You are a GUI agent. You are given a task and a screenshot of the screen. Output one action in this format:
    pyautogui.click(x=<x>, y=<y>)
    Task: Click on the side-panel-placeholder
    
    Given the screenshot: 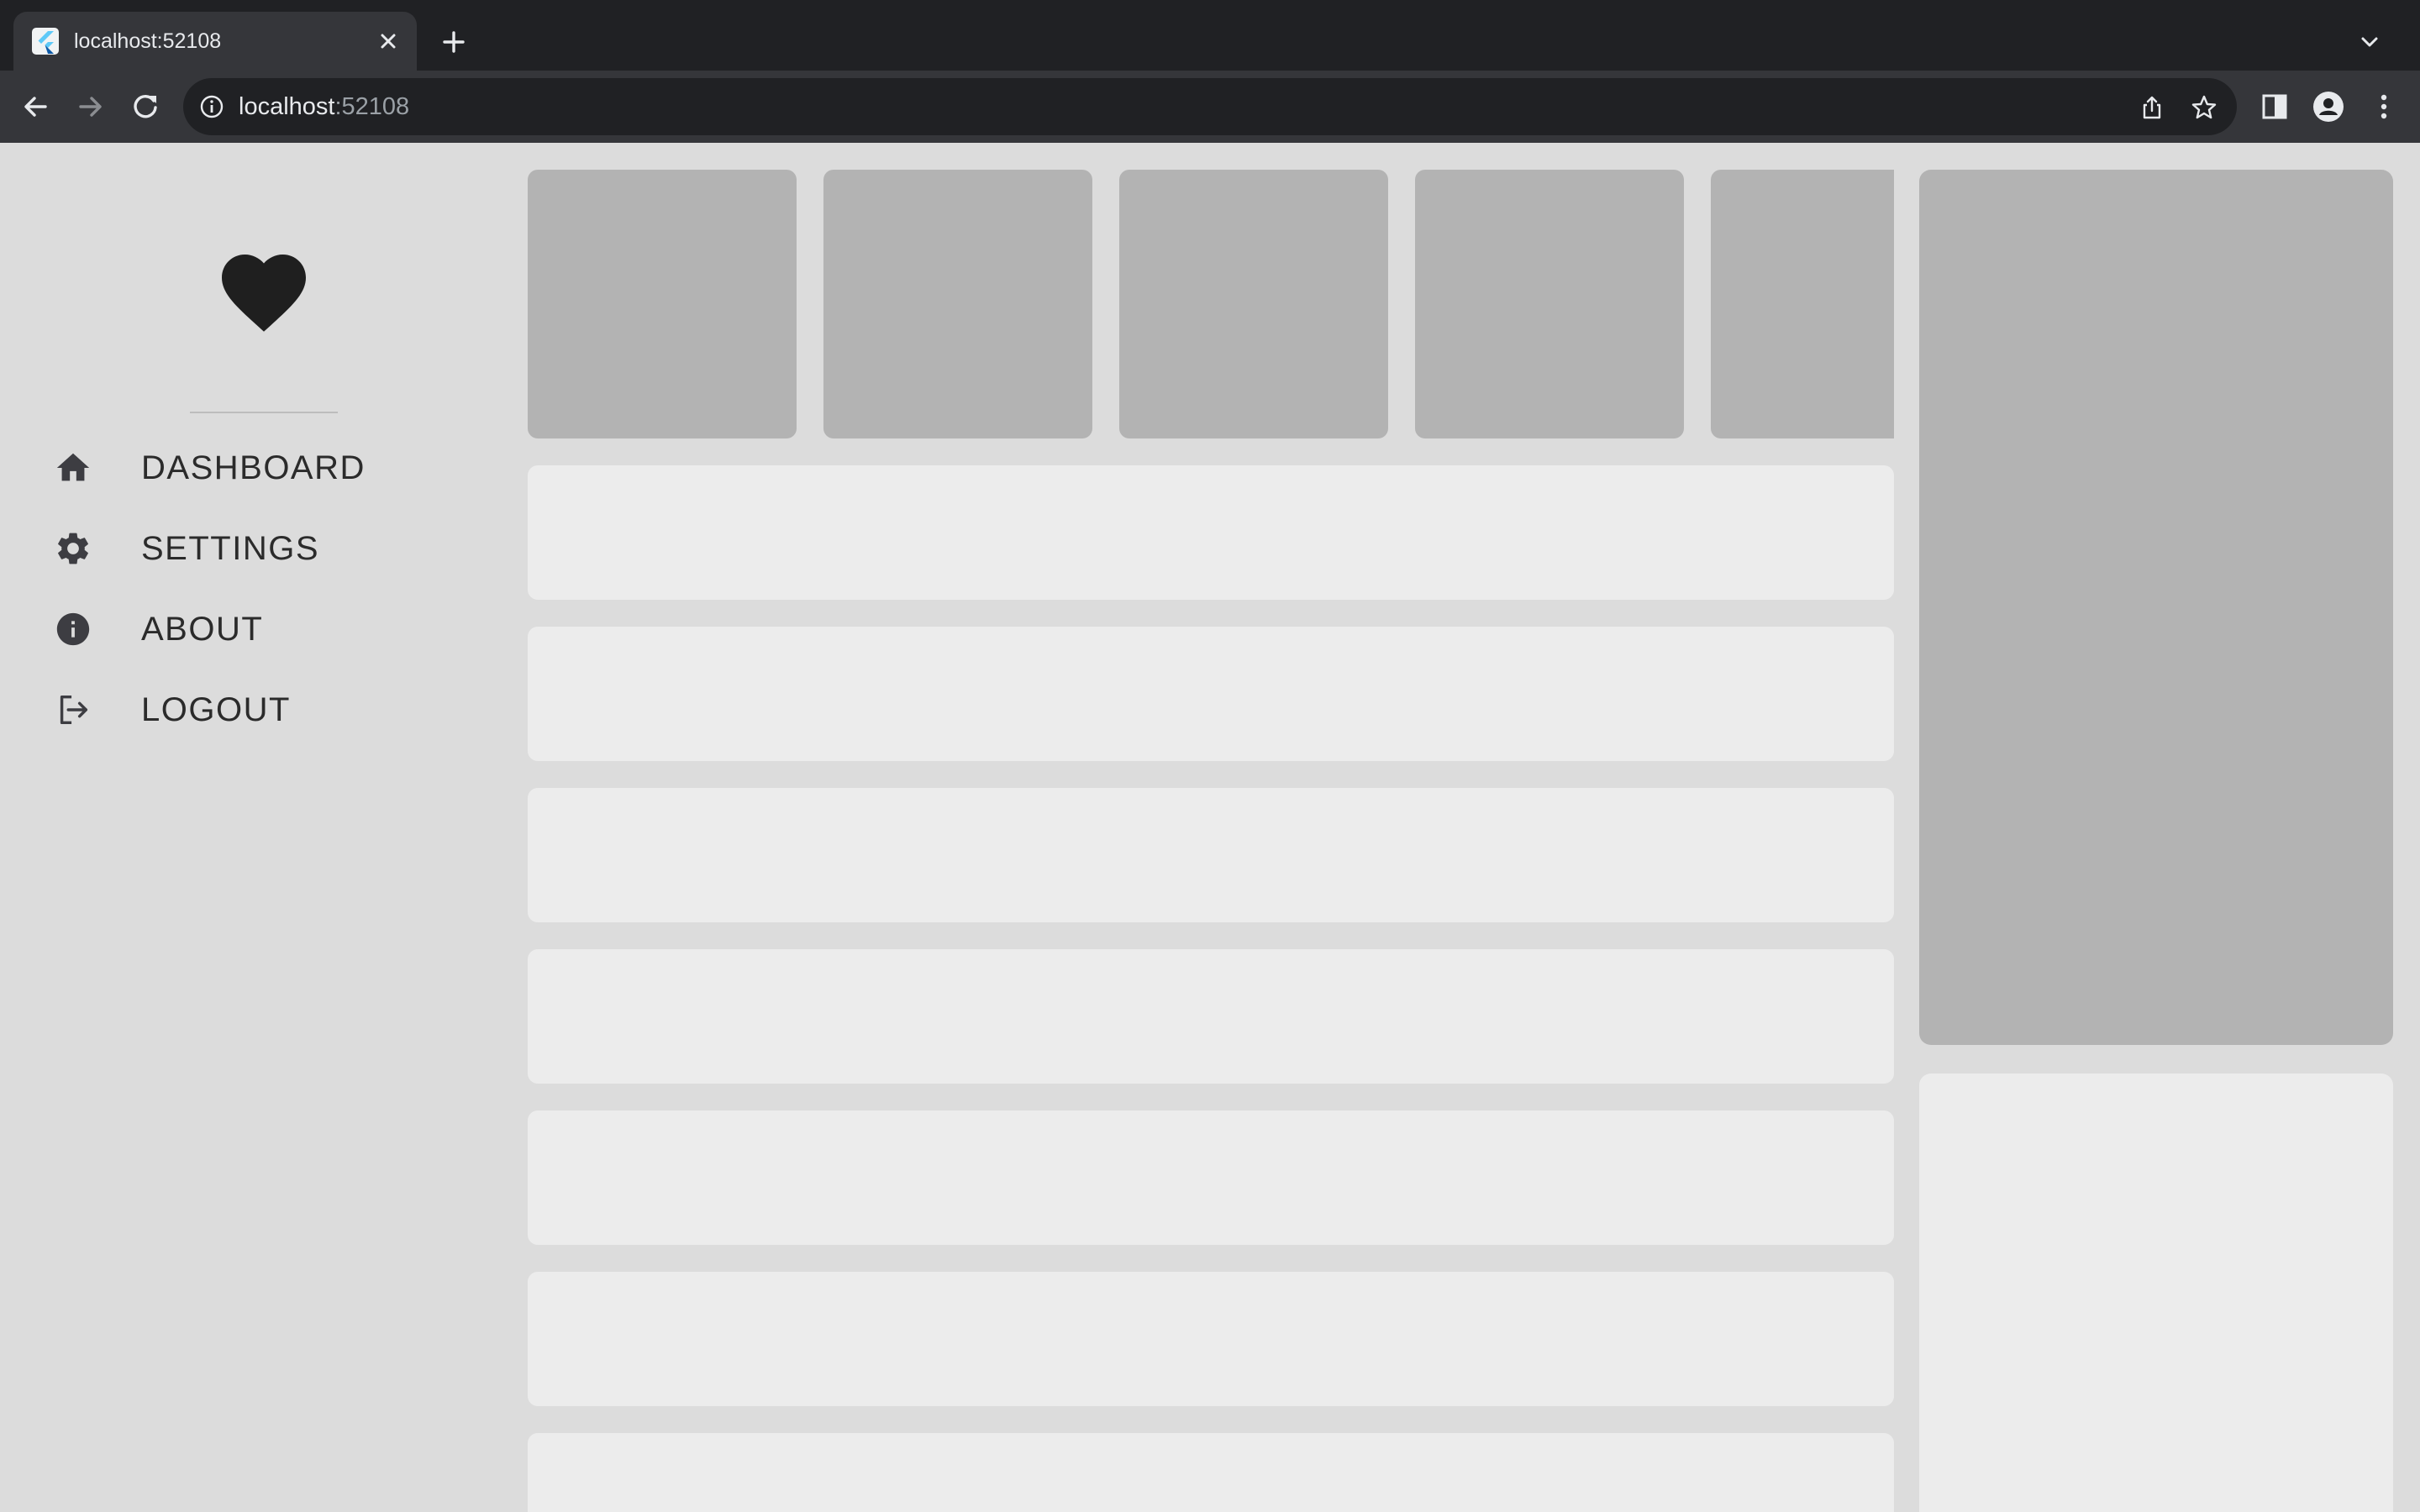 What is the action you would take?
    pyautogui.click(x=2156, y=607)
    